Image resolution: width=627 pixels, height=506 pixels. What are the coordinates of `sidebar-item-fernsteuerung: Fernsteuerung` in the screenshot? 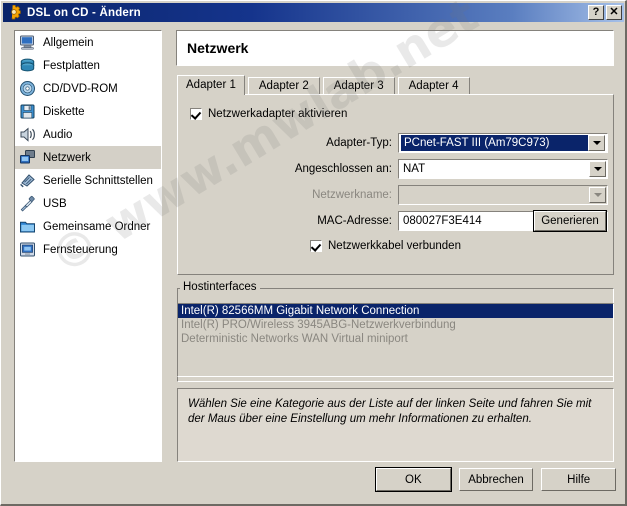 It's located at (88, 249).